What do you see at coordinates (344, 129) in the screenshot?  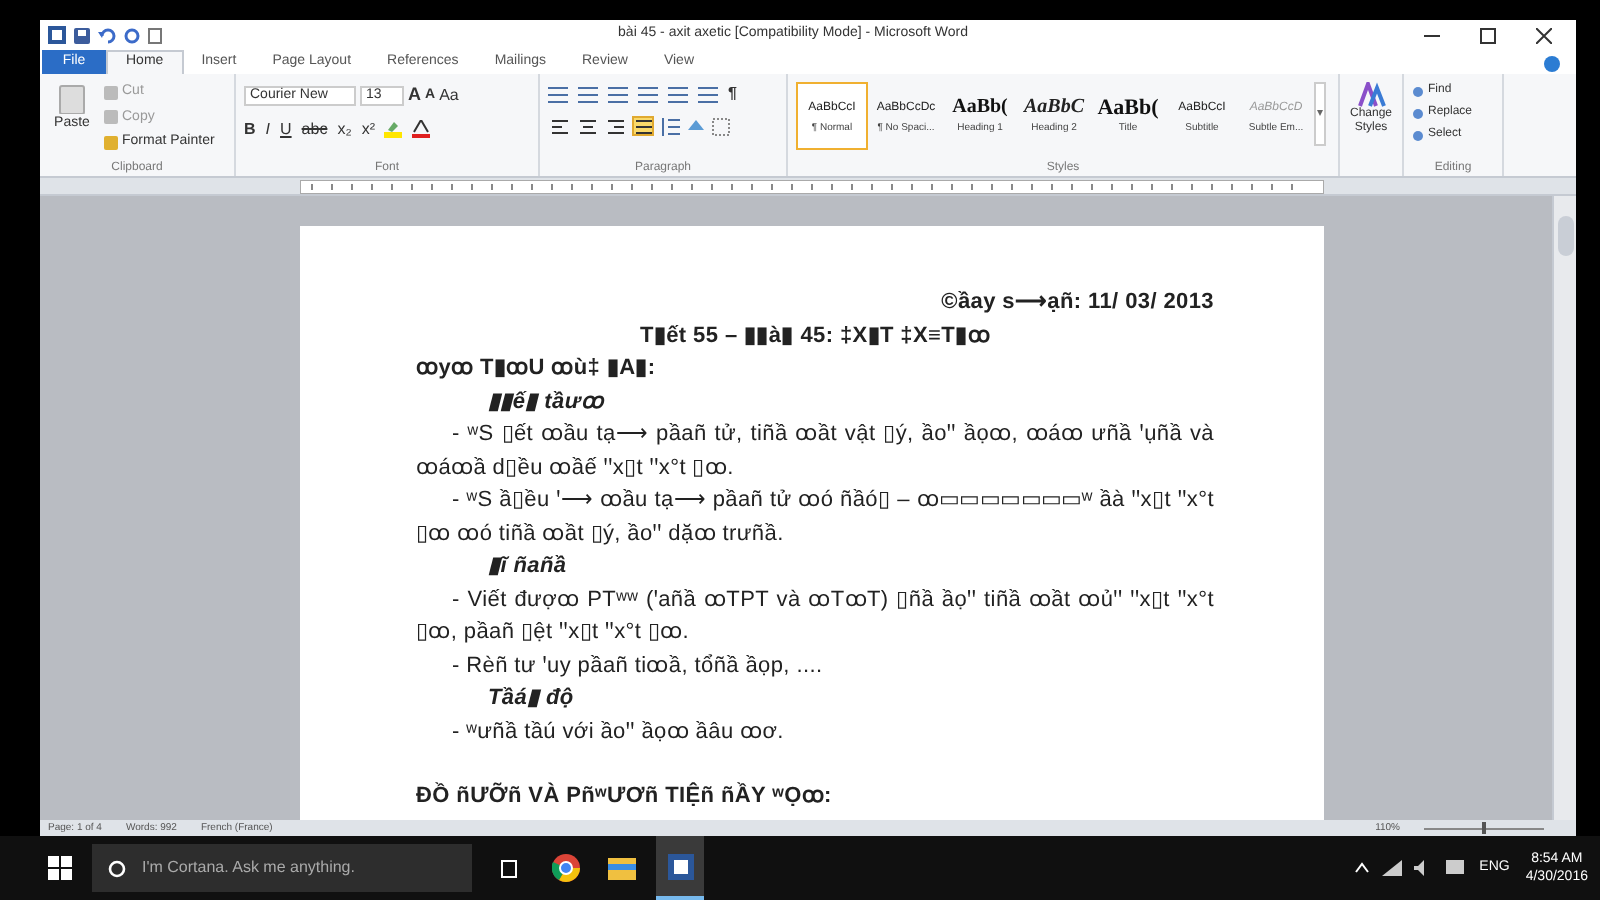 I see `format-button: x₂` at bounding box center [344, 129].